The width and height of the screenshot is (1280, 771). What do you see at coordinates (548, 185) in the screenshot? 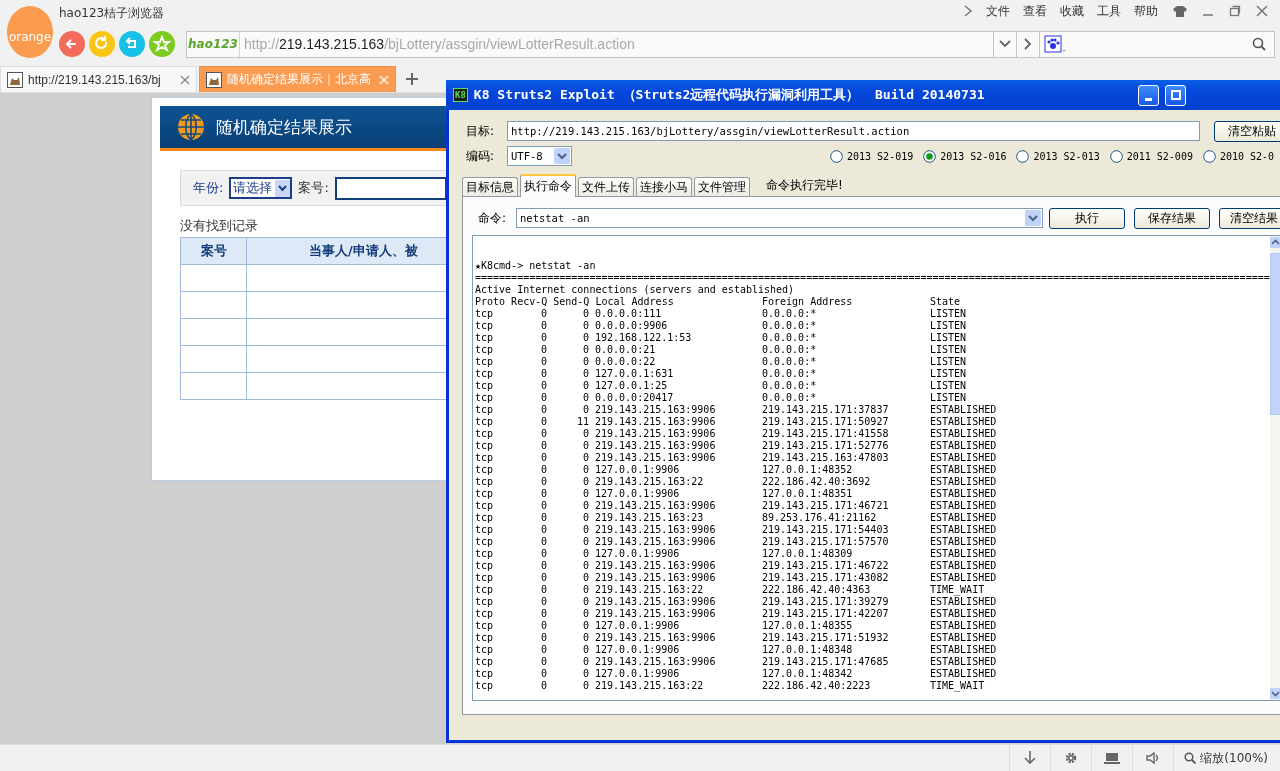
I see `tab: 执行命令` at bounding box center [548, 185].